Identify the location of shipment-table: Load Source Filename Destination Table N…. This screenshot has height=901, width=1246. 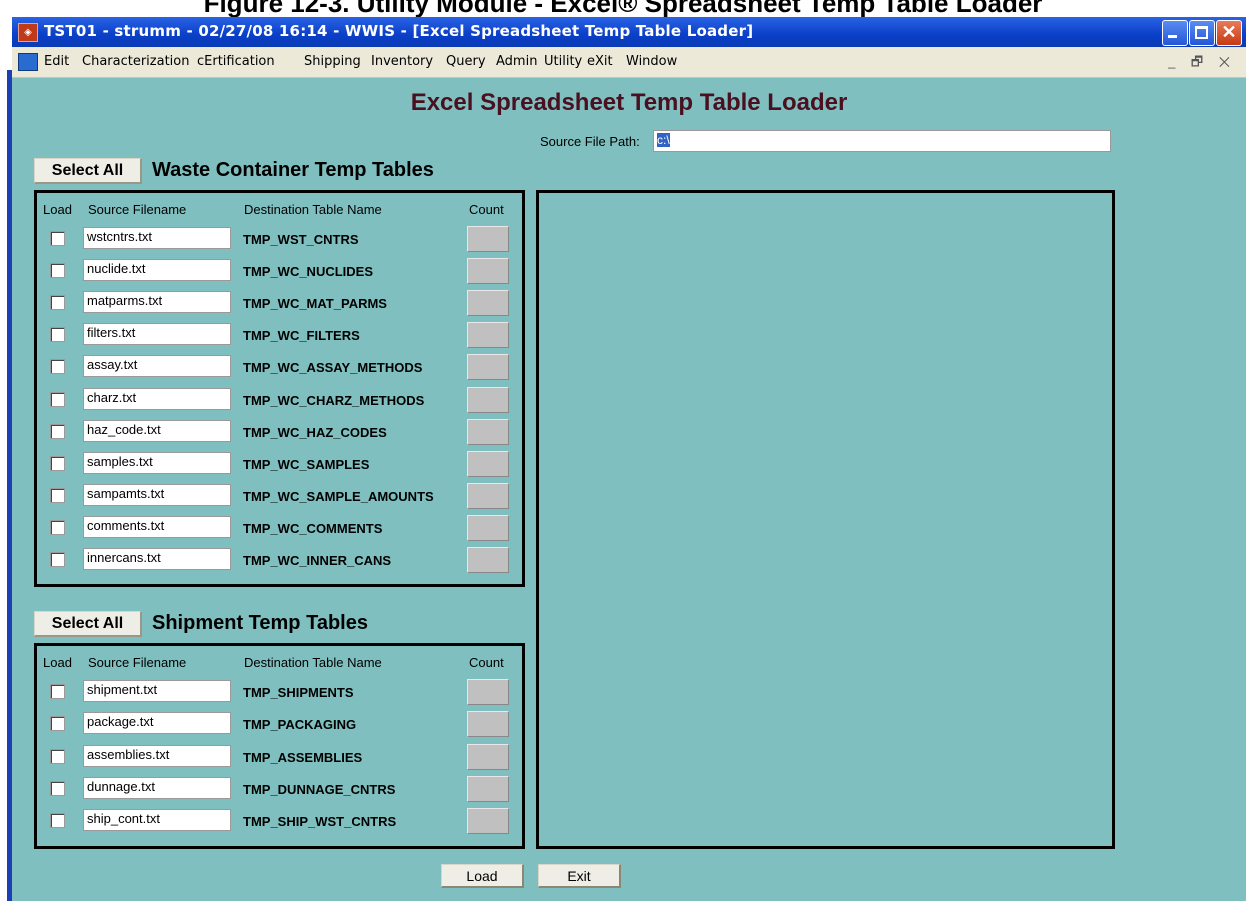
(279, 746).